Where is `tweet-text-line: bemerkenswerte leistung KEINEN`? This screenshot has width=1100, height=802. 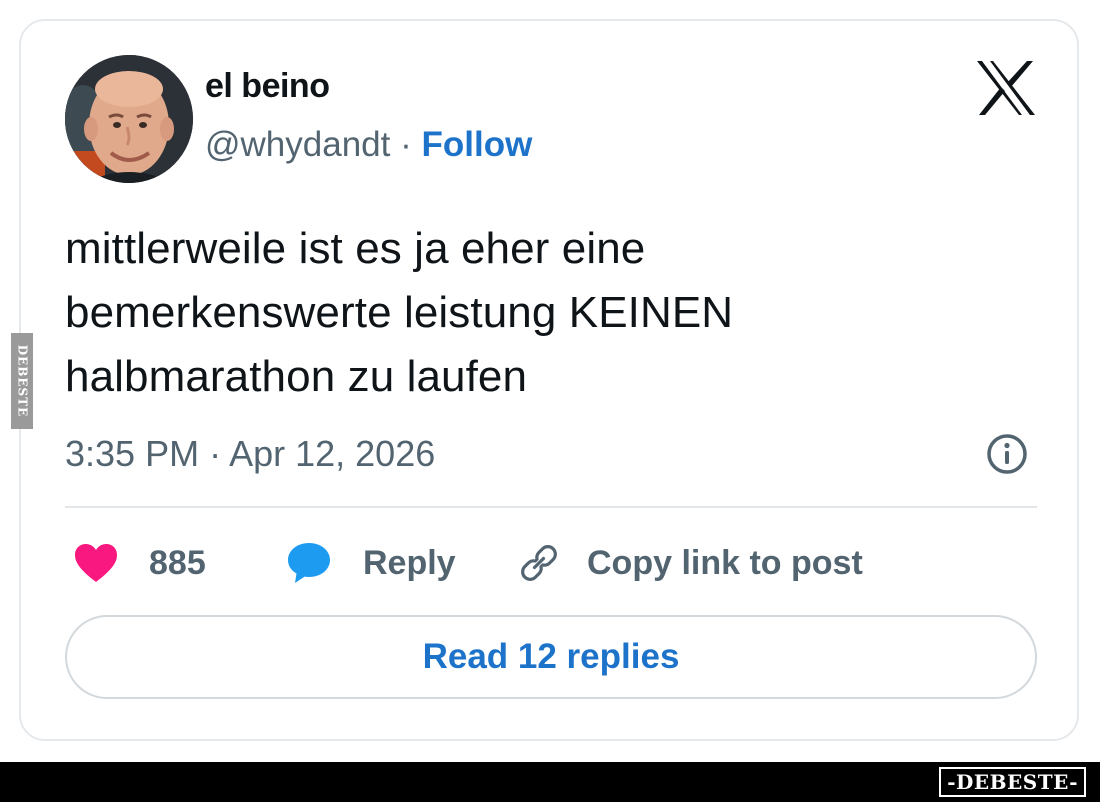
tweet-text-line: bemerkenswerte leistung KEINEN is located at coordinates (399, 312).